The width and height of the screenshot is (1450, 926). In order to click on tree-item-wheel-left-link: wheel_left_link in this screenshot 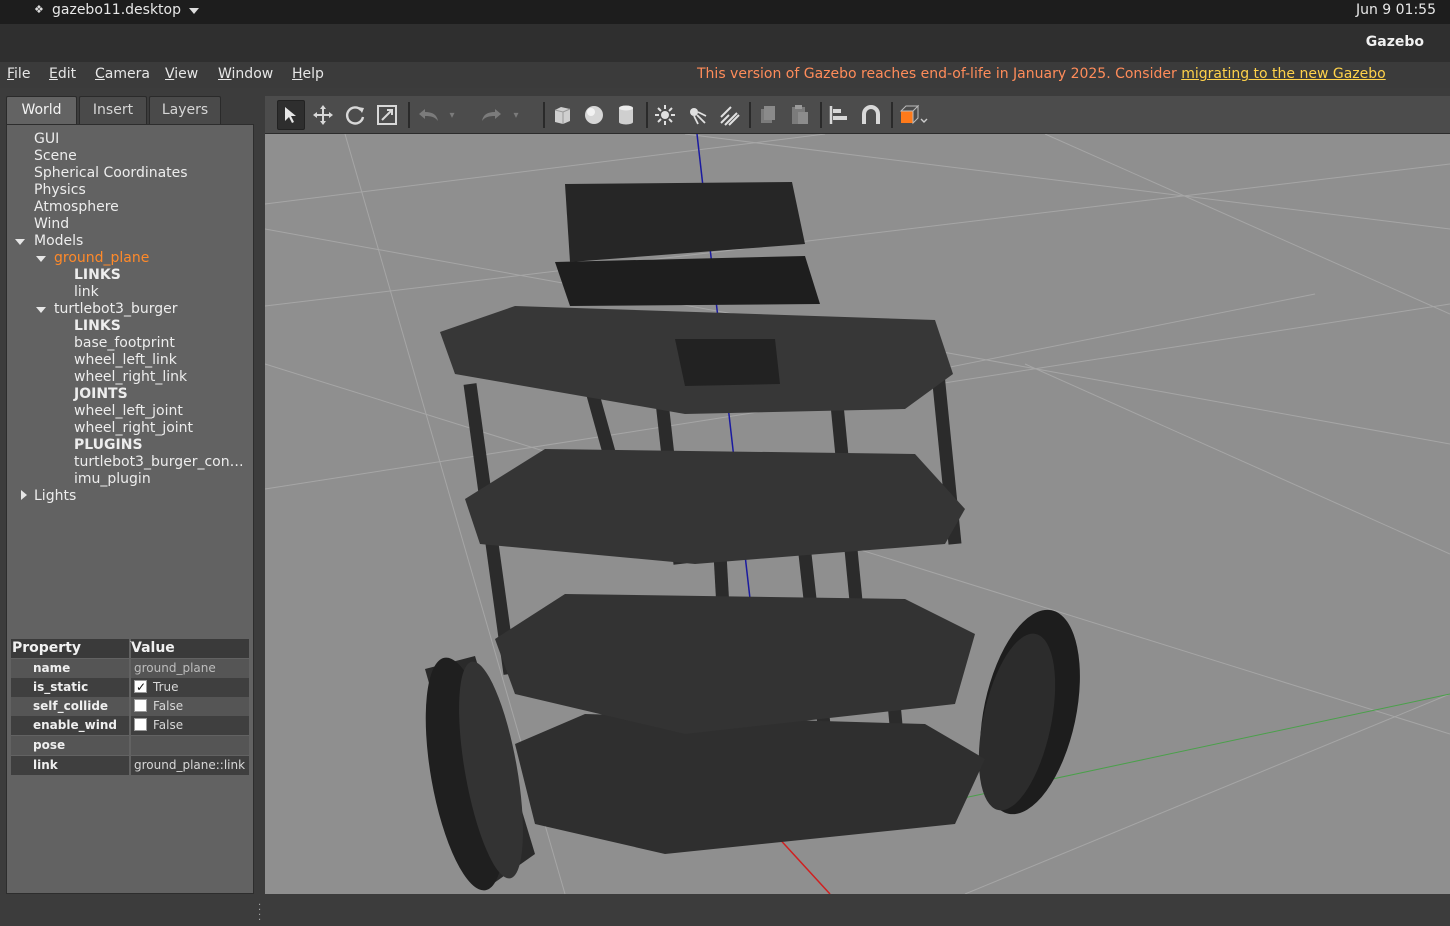, I will do `click(125, 360)`.